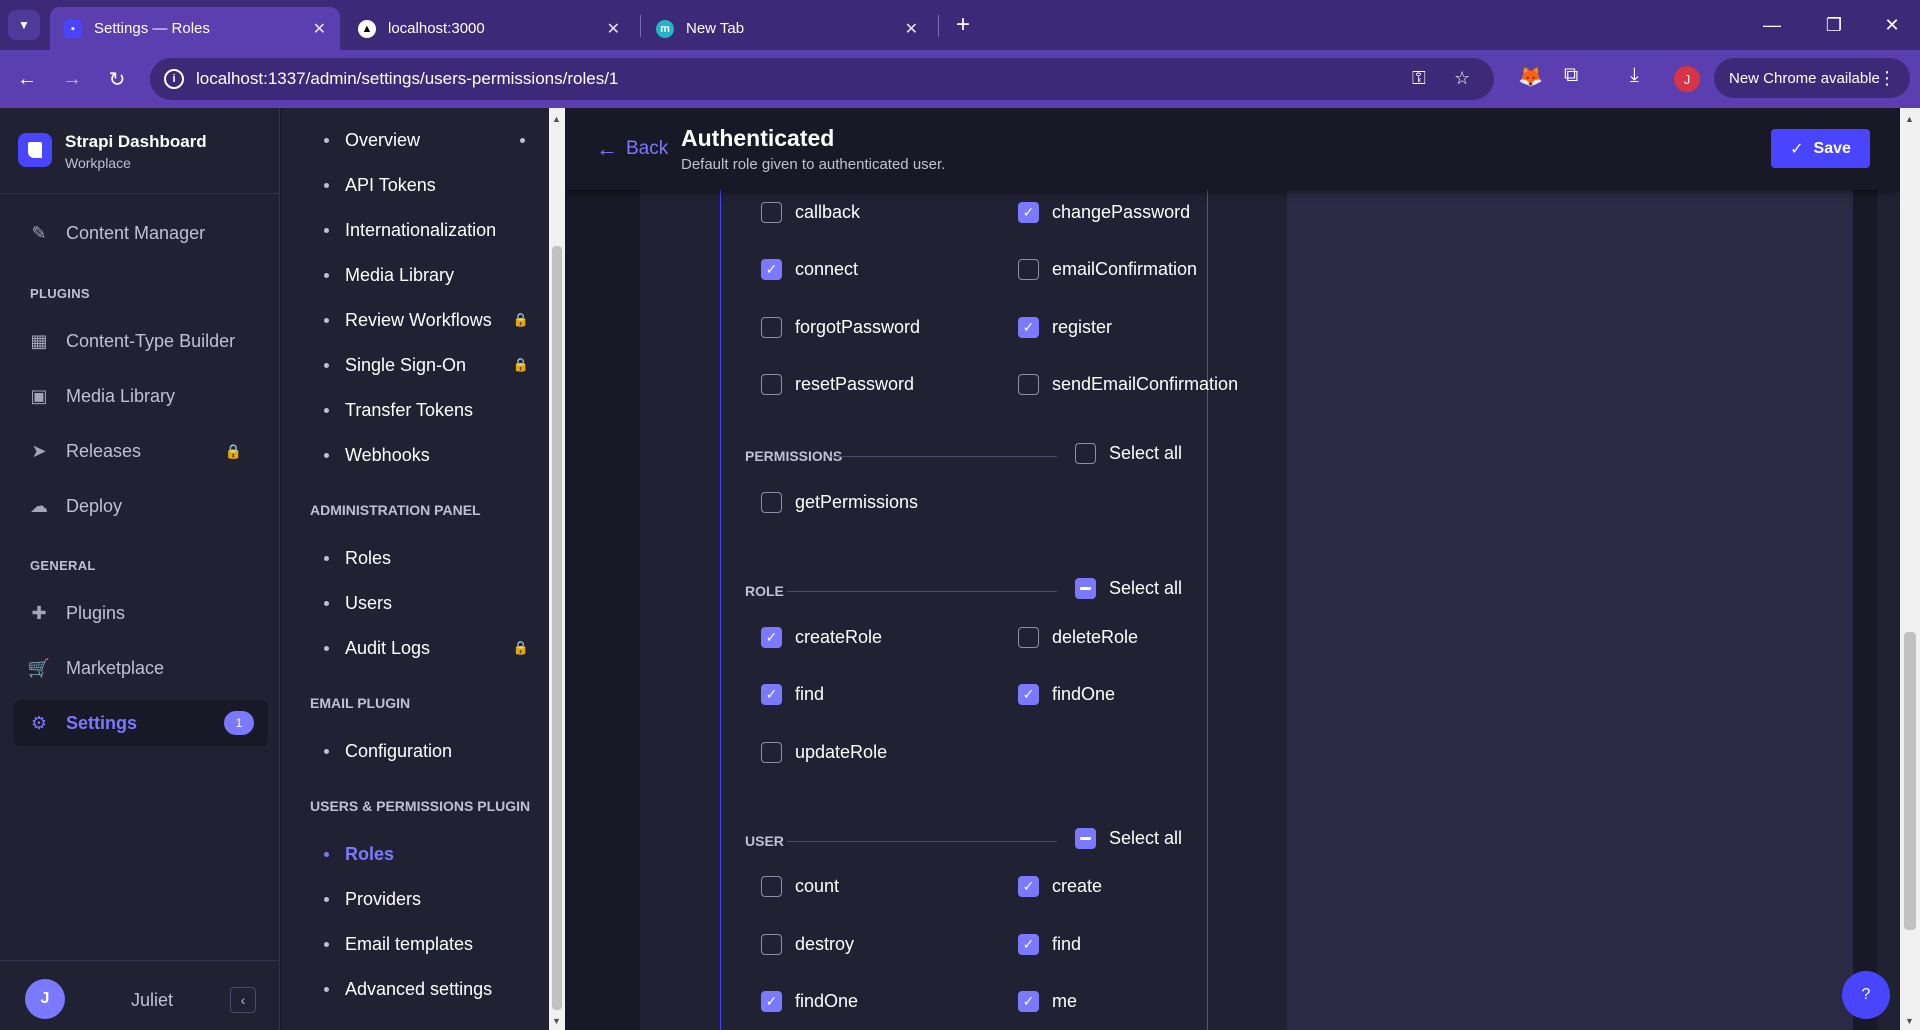 This screenshot has height=1030, width=1920. I want to click on site-info-icon: i, so click(174, 79).